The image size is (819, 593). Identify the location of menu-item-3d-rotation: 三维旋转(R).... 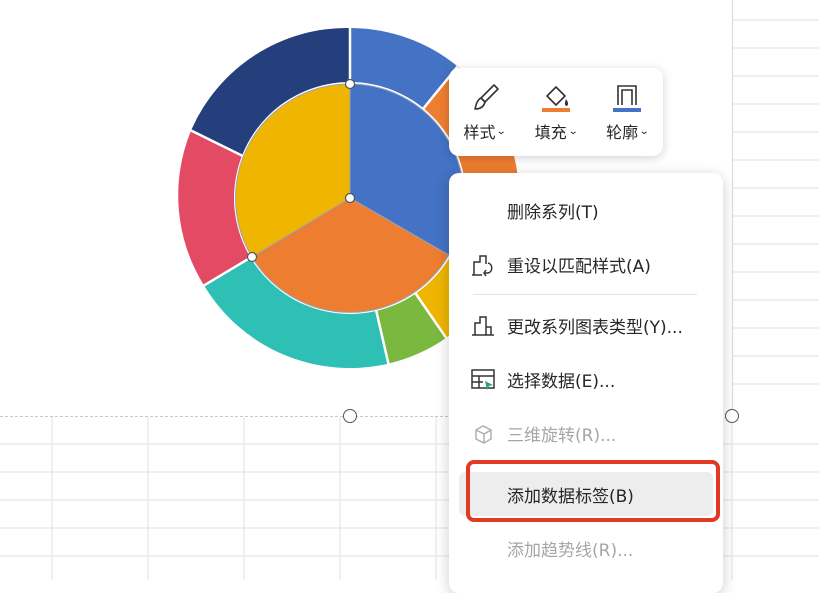
(586, 433).